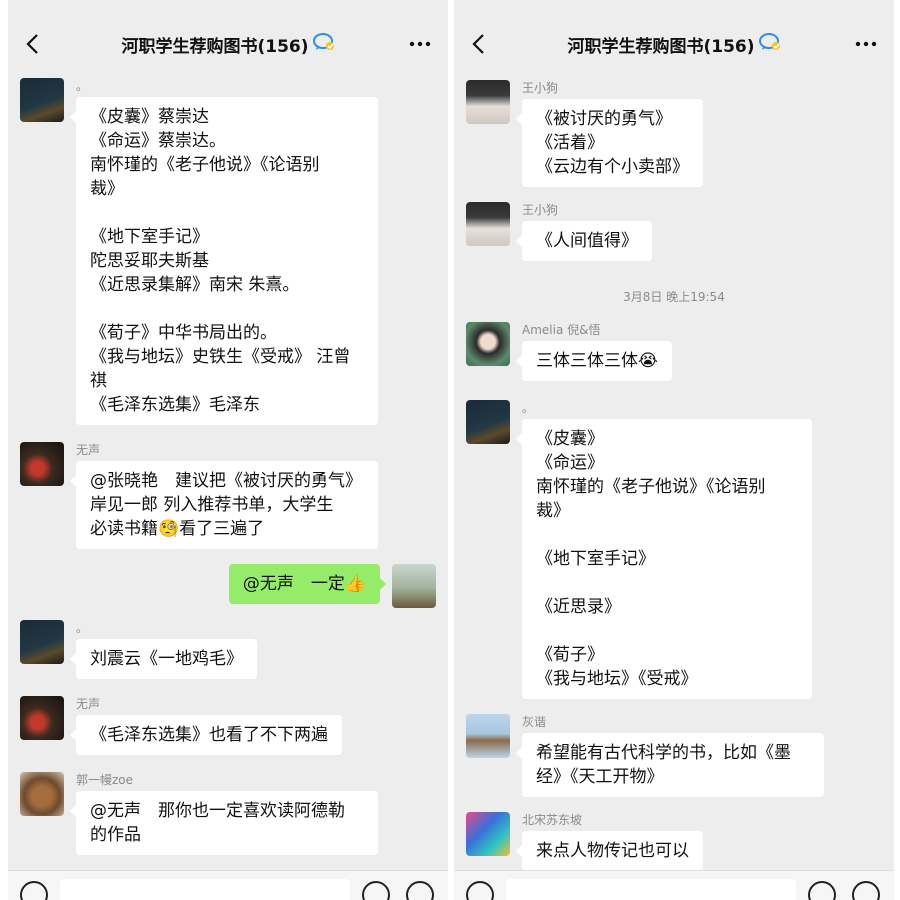 This screenshot has height=900, width=900. What do you see at coordinates (594, 361) in the screenshot?
I see `message-bubble: 三体三体三体😭` at bounding box center [594, 361].